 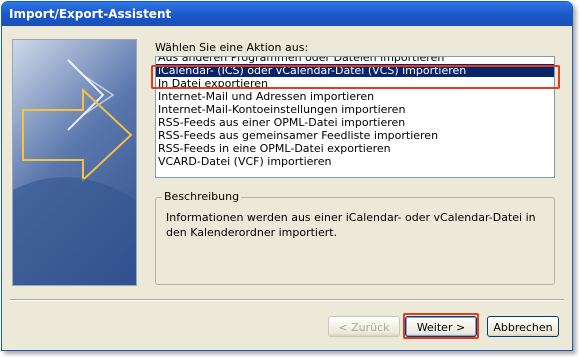 I want to click on back-button: < Zurück, so click(x=364, y=326).